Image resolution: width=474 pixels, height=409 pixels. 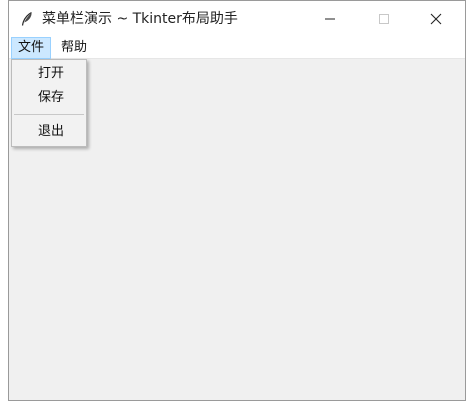 What do you see at coordinates (237, 48) in the screenshot?
I see `menu-bar: 文件 帮助` at bounding box center [237, 48].